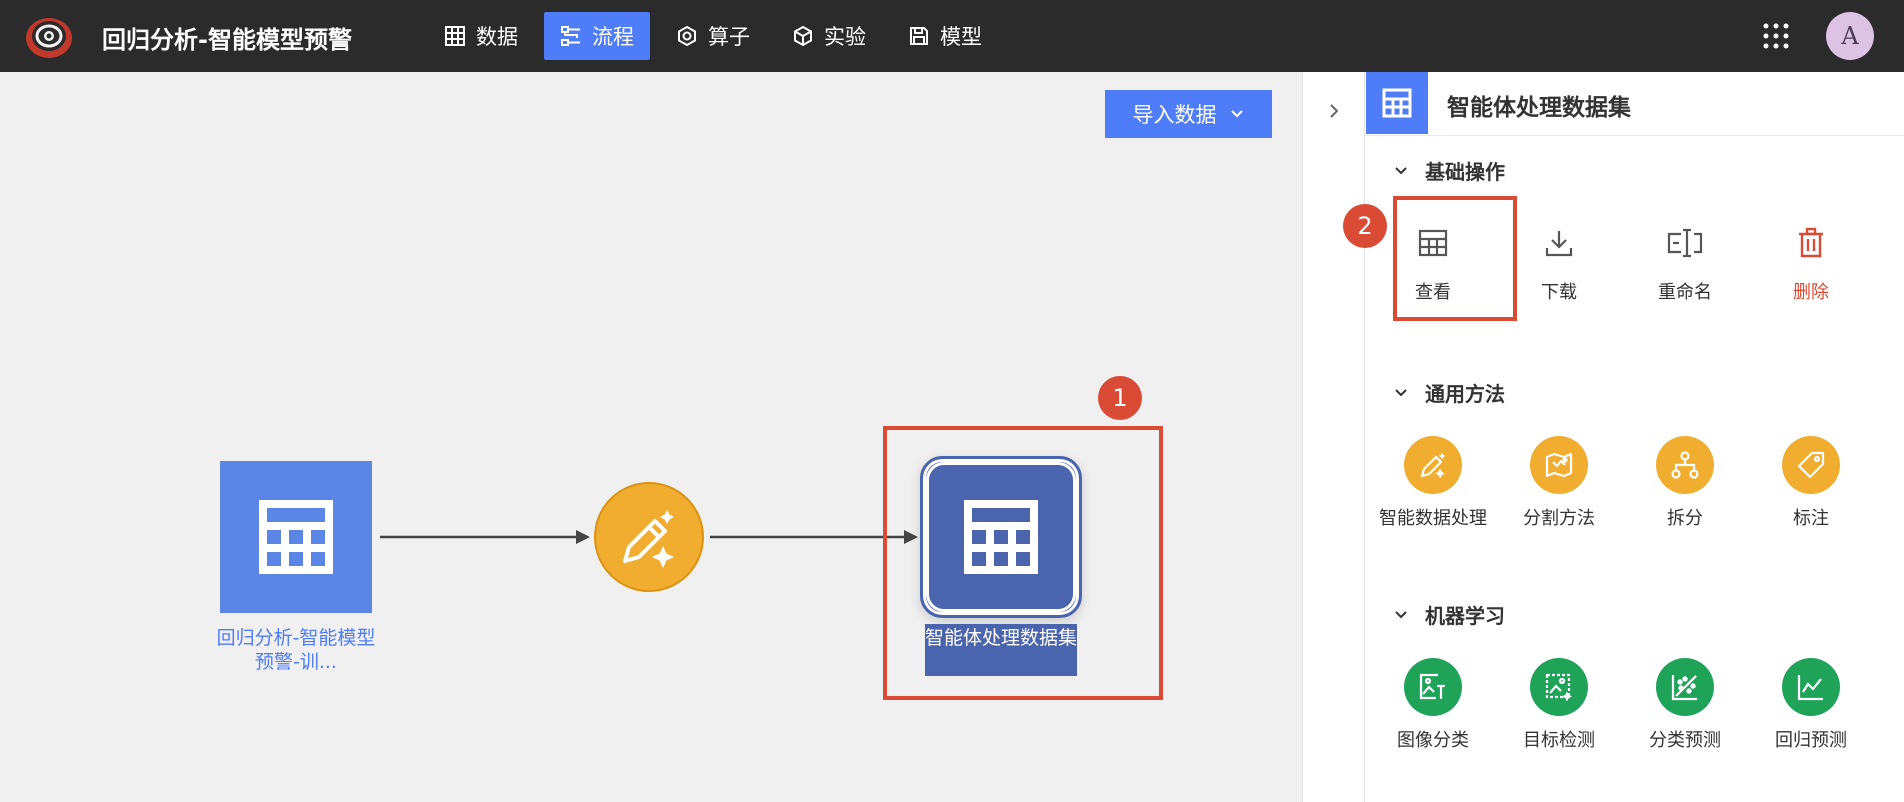 This screenshot has width=1904, height=802. Describe the element at coordinates (1465, 394) in the screenshot. I see `section-title-label: 通用方法` at that location.